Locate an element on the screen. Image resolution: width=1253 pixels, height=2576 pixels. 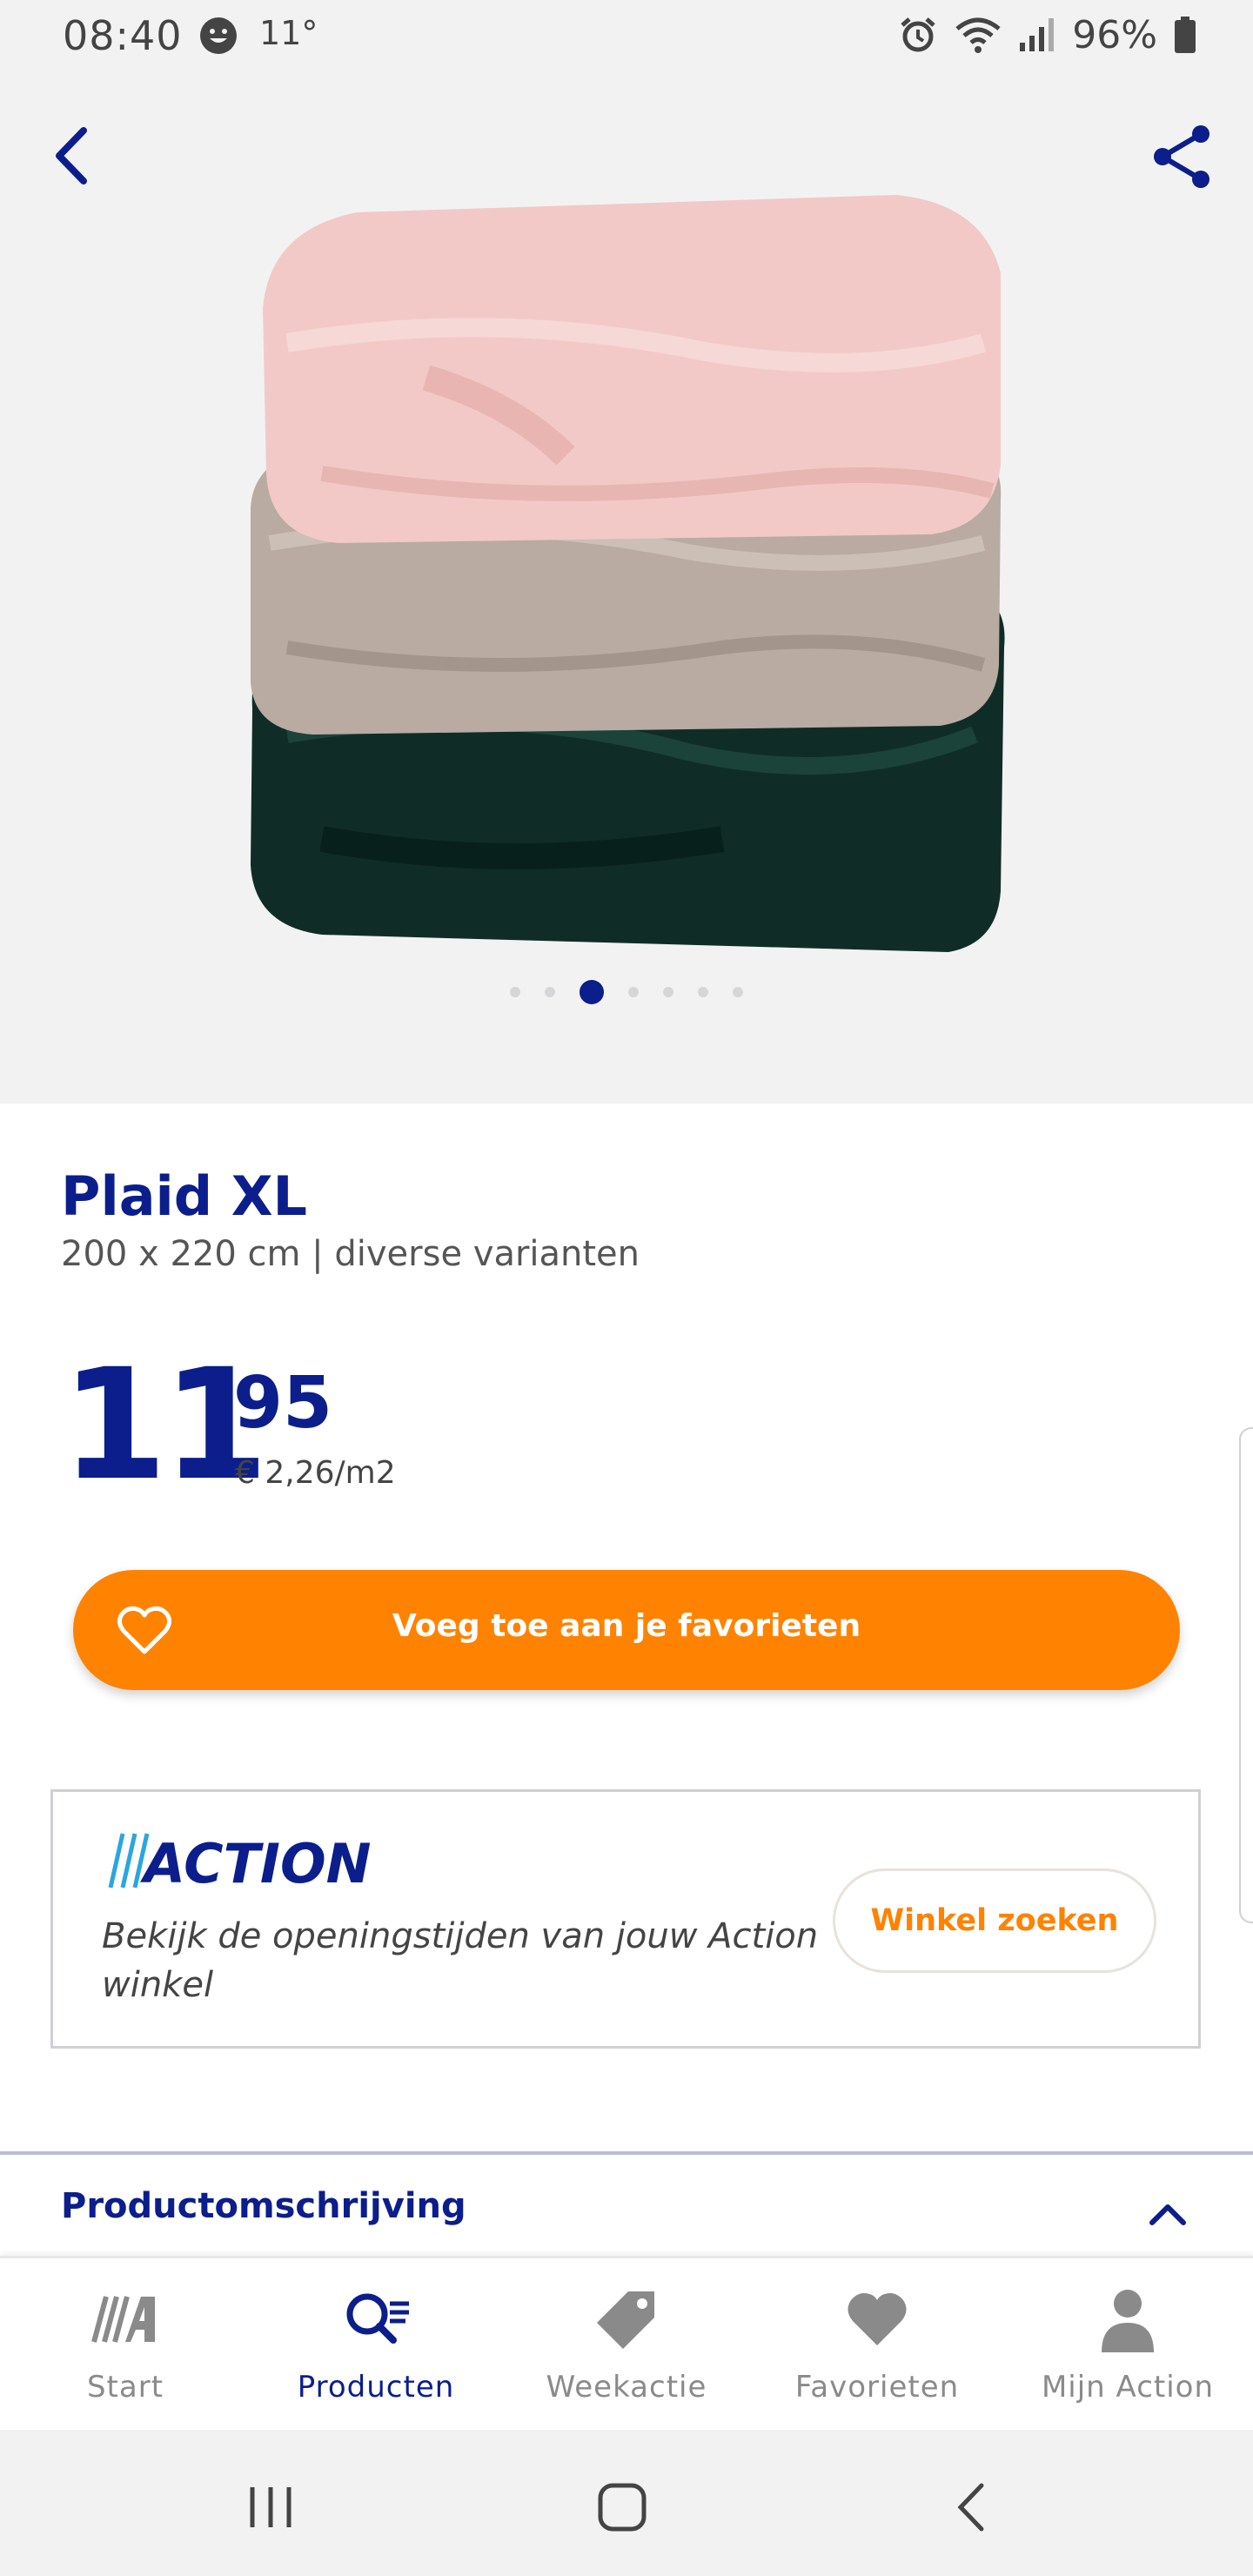
add-to-favorites-button: Voeg toe aan je favorieten is located at coordinates (626, 1630).